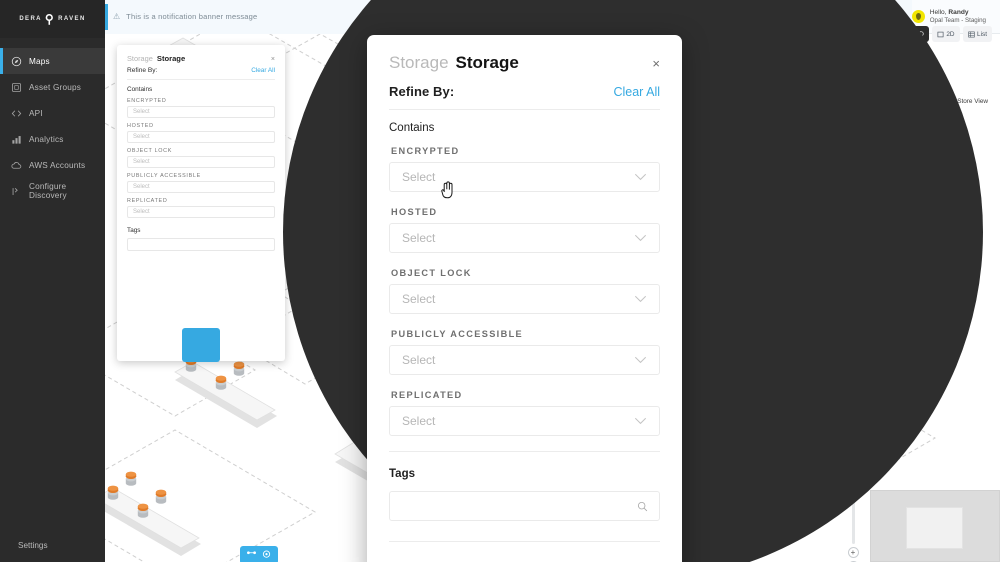 The image size is (1000, 562). Describe the element at coordinates (419, 62) in the screenshot. I see `modal-title-muted: Storage` at that location.